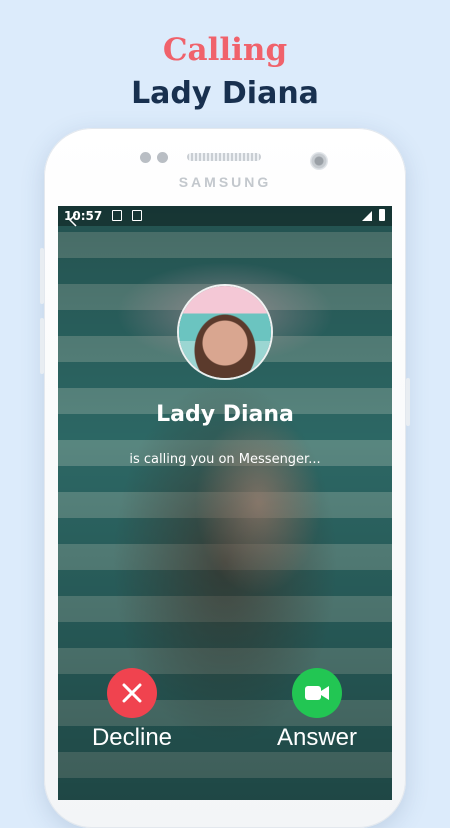  Describe the element at coordinates (225, 182) in the screenshot. I see `device-brand: SAMSUNG` at that location.